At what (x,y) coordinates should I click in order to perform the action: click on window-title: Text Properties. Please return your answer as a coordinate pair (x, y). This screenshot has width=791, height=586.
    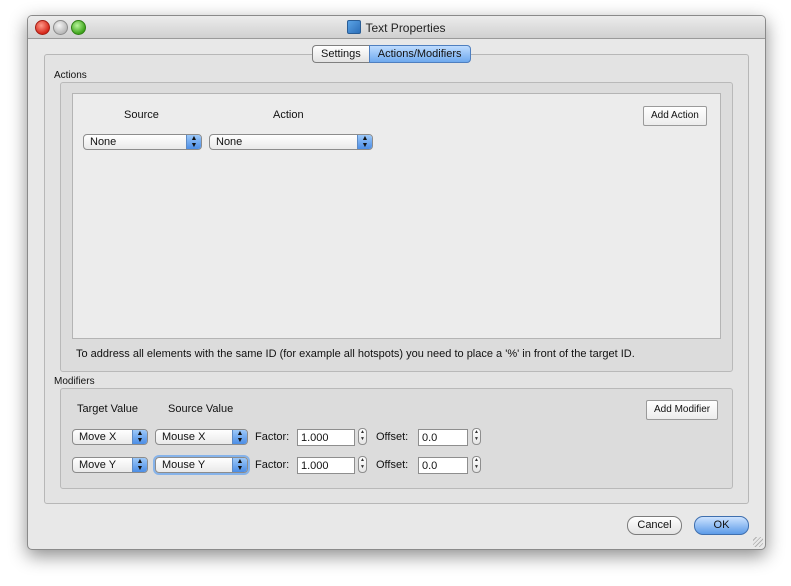
    Looking at the image, I should click on (396, 27).